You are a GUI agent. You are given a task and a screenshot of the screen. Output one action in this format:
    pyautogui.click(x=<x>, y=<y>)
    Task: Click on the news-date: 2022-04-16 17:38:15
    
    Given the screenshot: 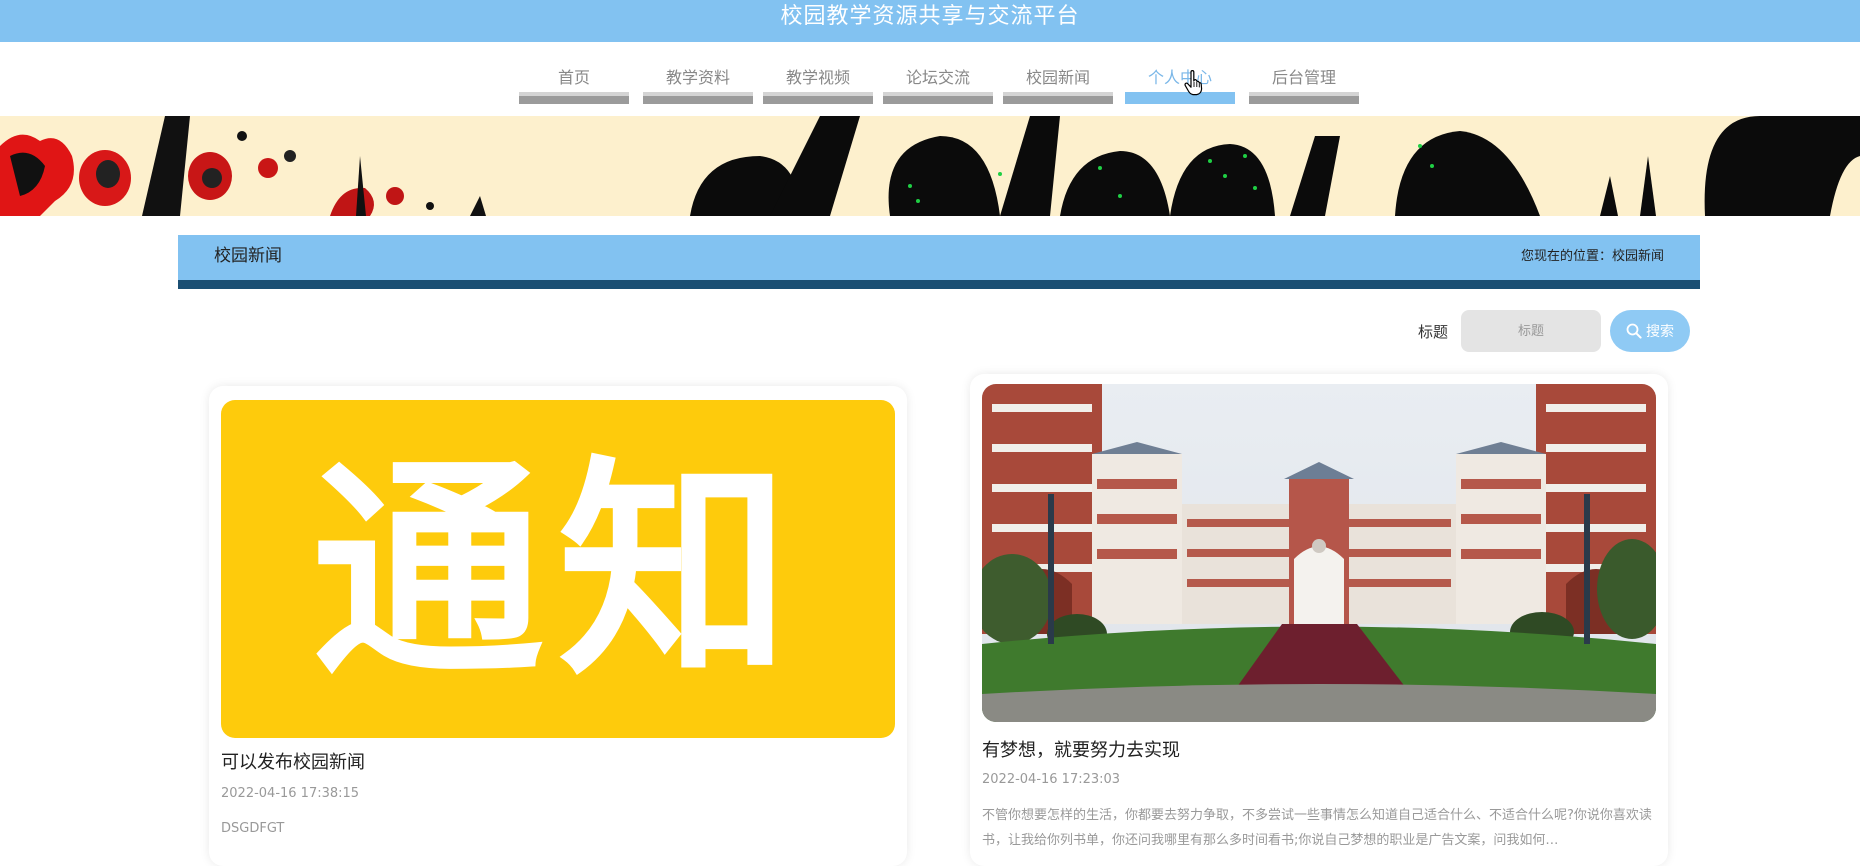 What is the action you would take?
    pyautogui.click(x=290, y=793)
    